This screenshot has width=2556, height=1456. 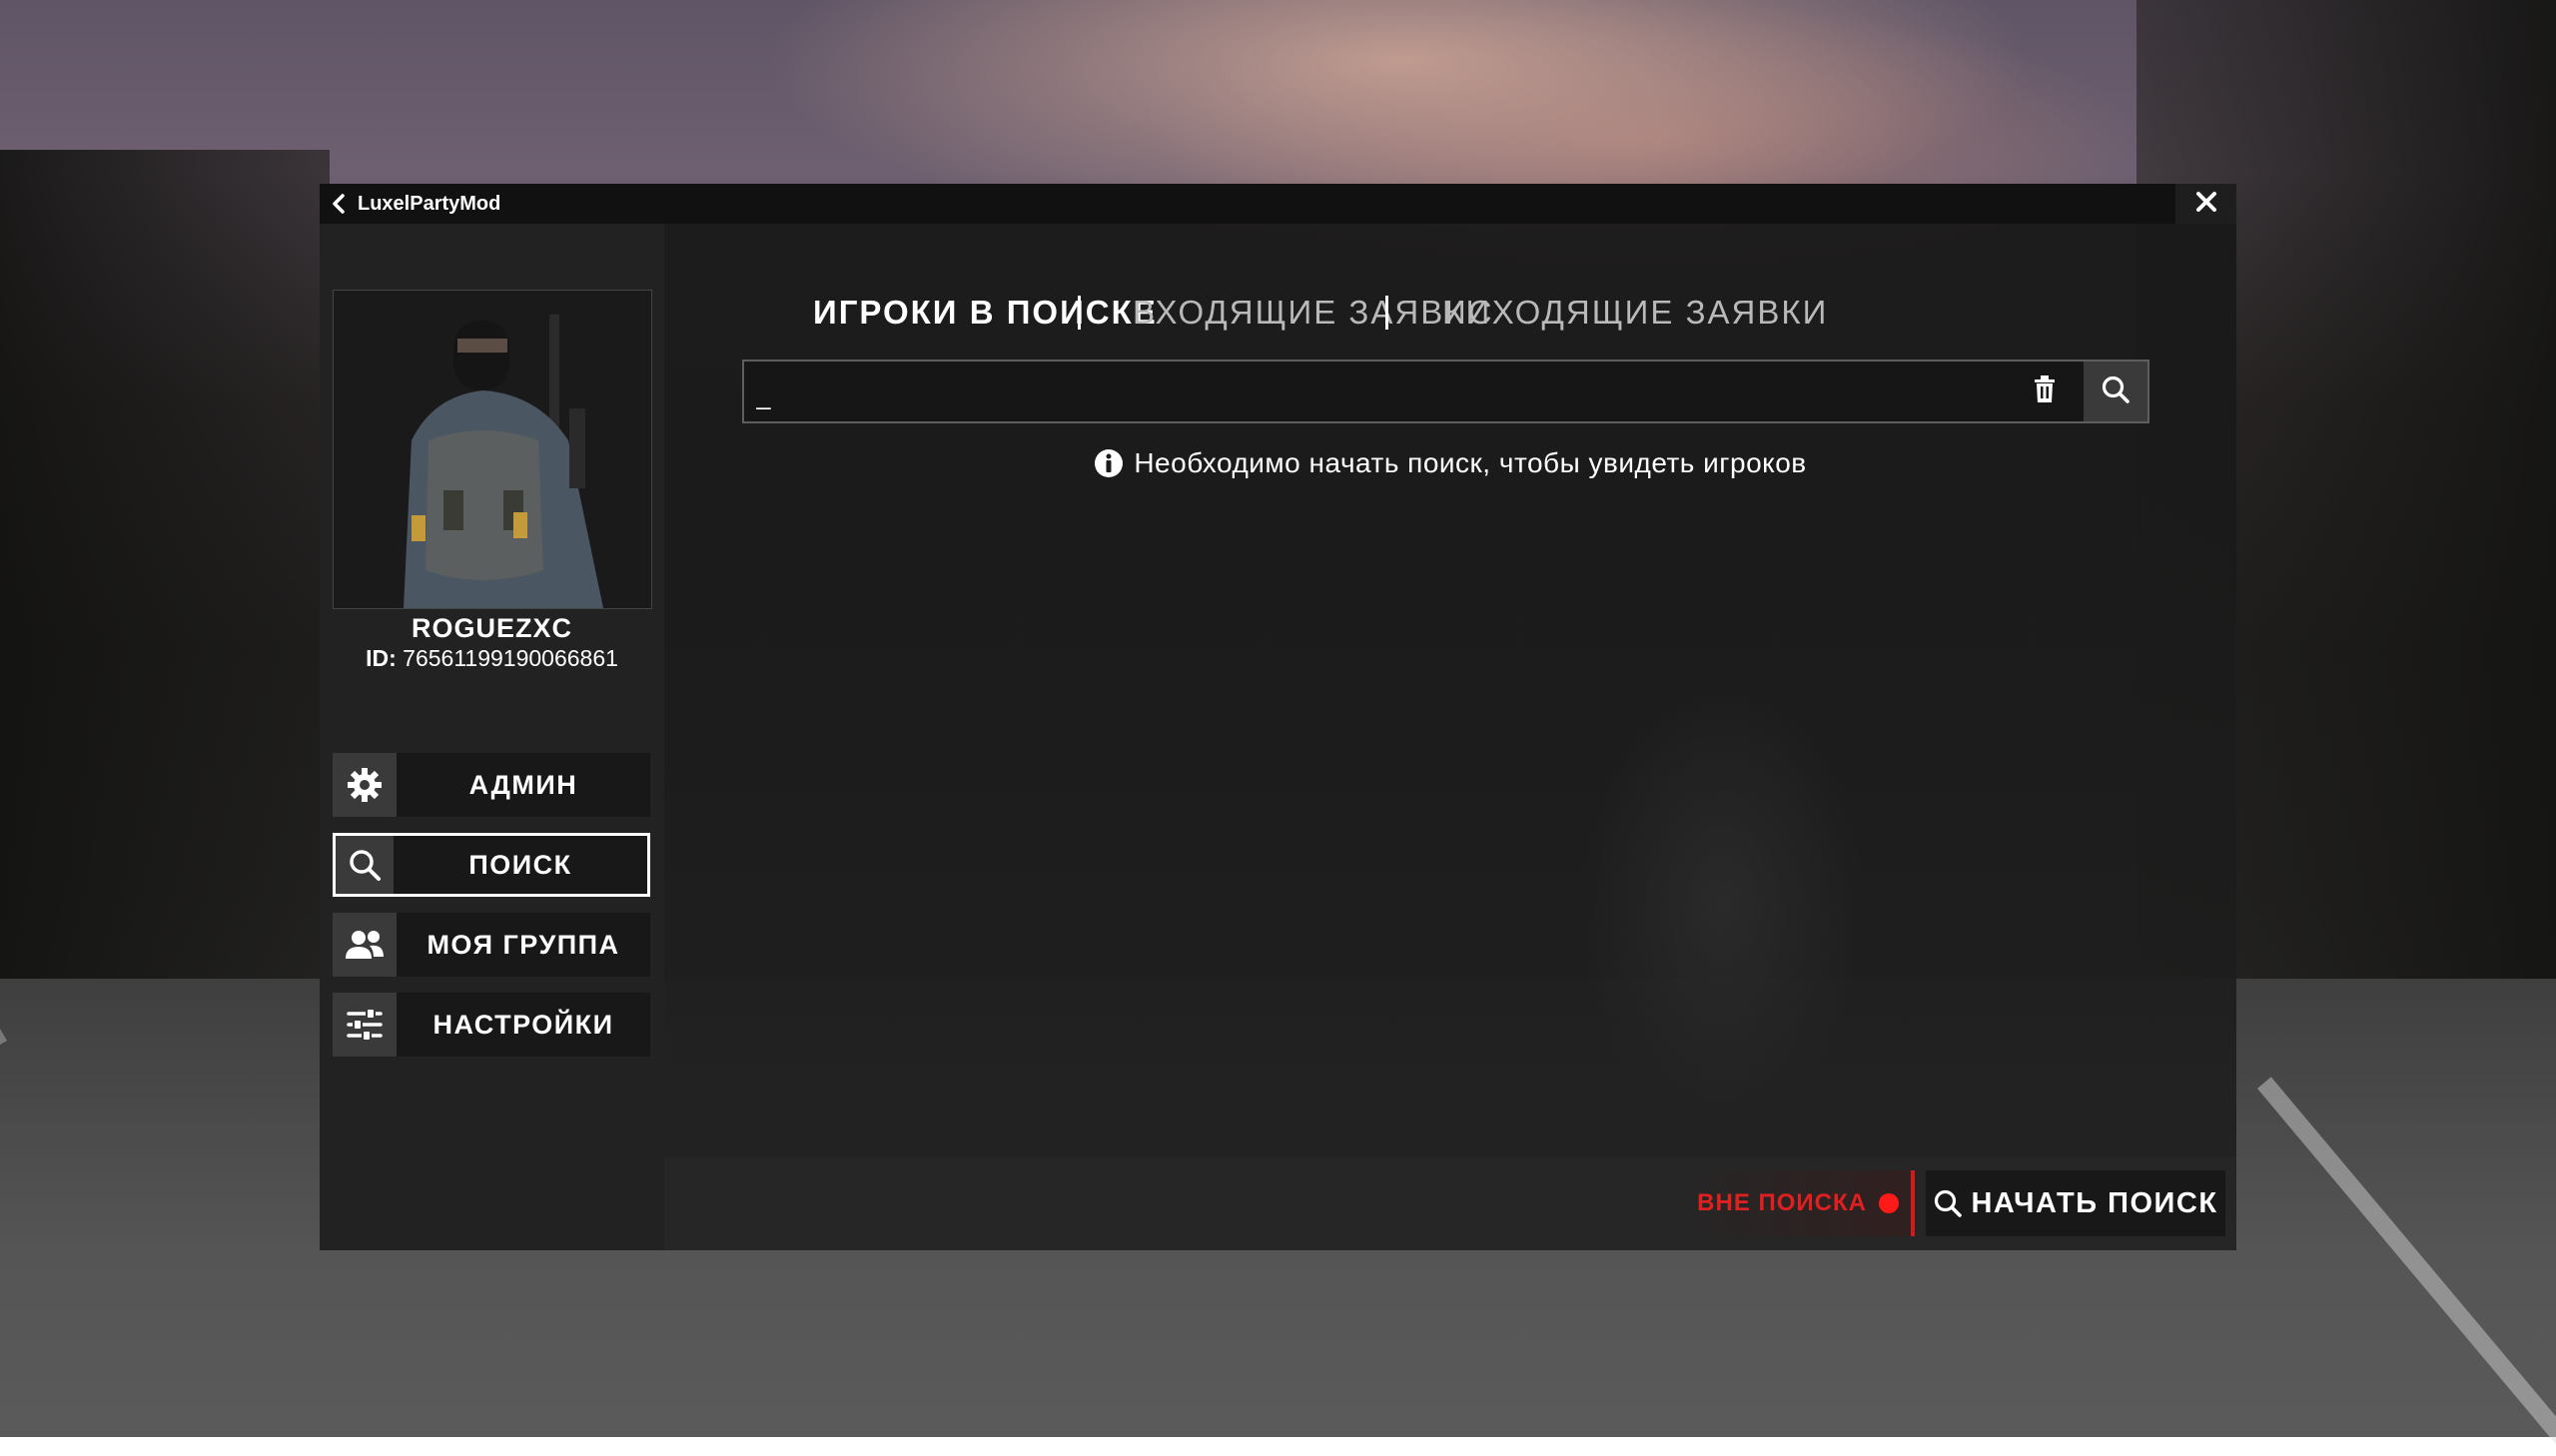 I want to click on clear-search-button, so click(x=2045, y=392).